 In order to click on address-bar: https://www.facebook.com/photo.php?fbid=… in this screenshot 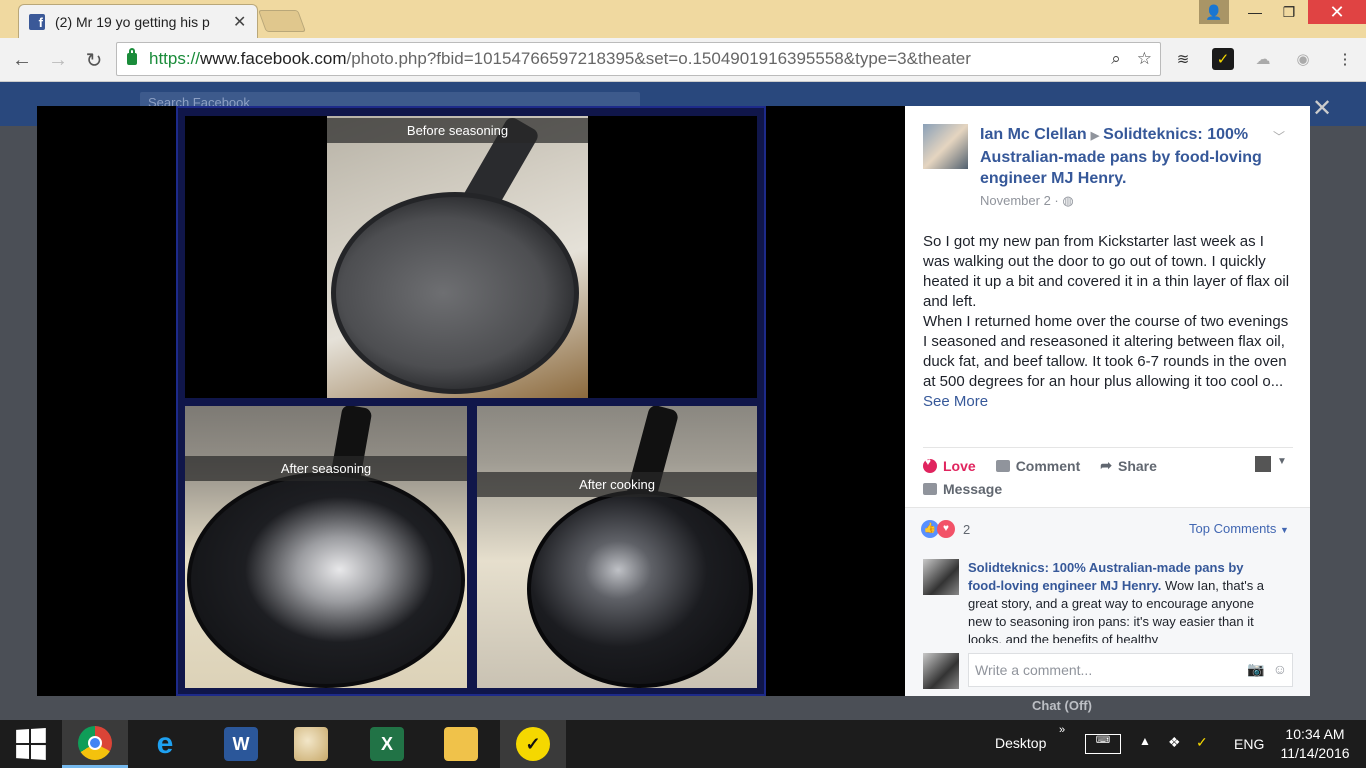, I will do `click(638, 59)`.